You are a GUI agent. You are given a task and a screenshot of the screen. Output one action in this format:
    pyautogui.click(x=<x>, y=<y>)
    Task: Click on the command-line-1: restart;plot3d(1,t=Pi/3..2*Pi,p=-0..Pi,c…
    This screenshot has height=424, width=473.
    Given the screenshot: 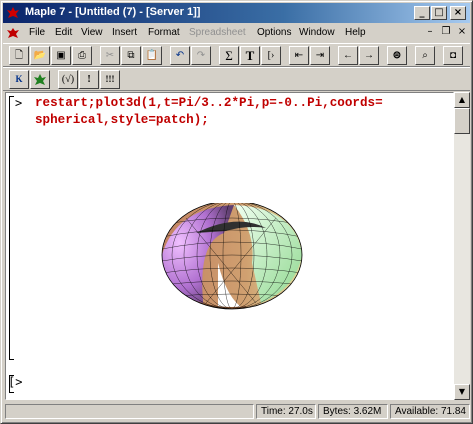 What is the action you would take?
    pyautogui.click(x=209, y=103)
    